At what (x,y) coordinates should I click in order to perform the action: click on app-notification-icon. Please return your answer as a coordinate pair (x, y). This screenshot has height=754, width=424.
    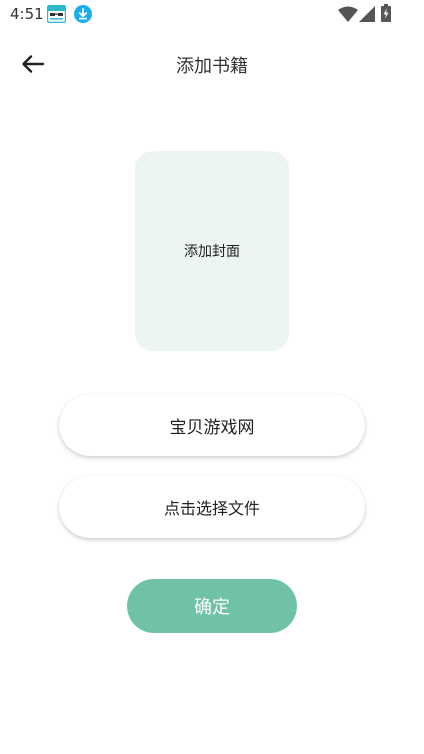
    Looking at the image, I should click on (56, 14).